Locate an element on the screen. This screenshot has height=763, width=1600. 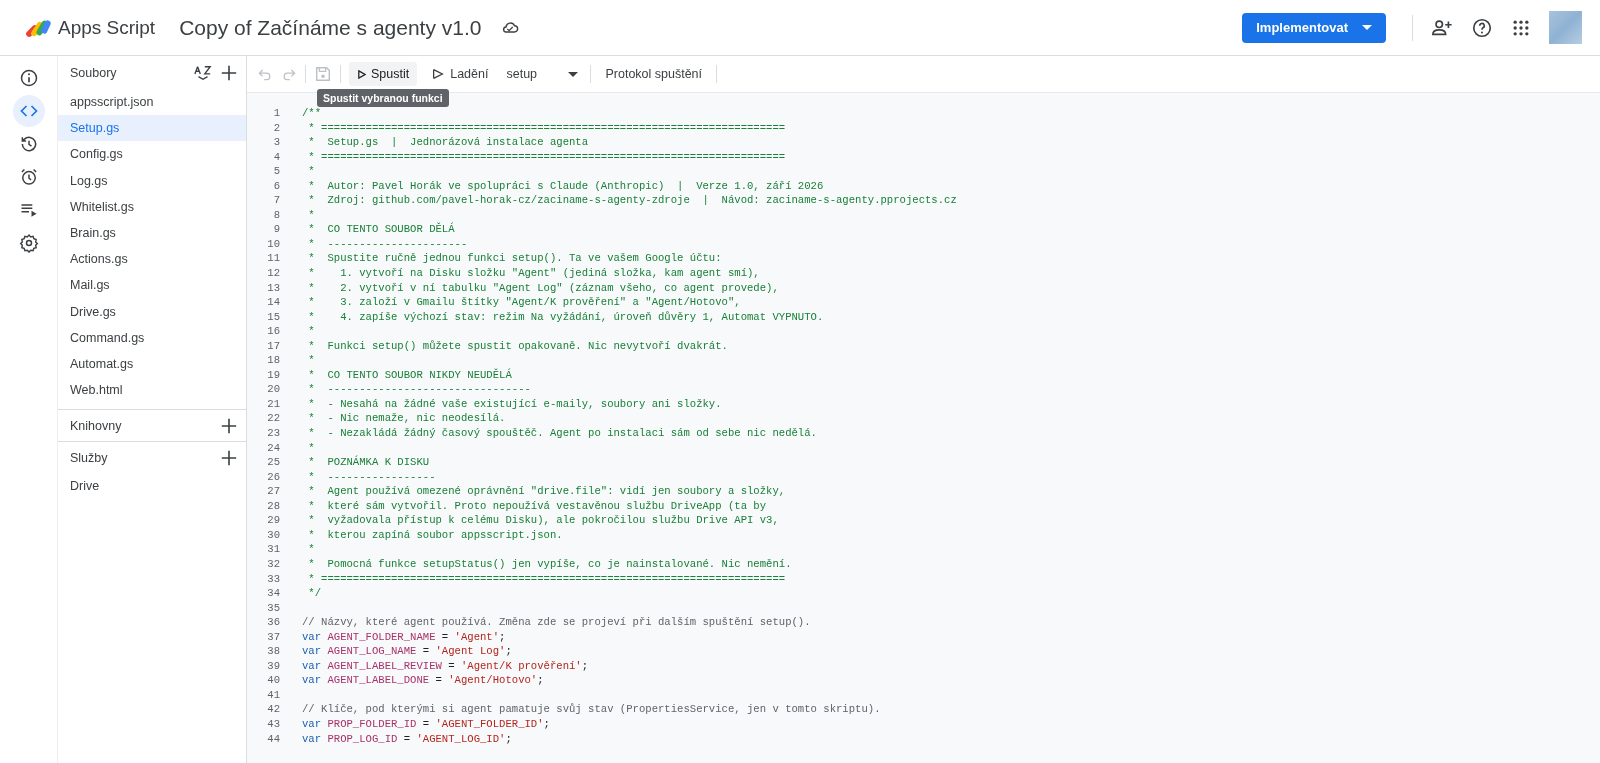
line-number: 18 is located at coordinates (273, 360).